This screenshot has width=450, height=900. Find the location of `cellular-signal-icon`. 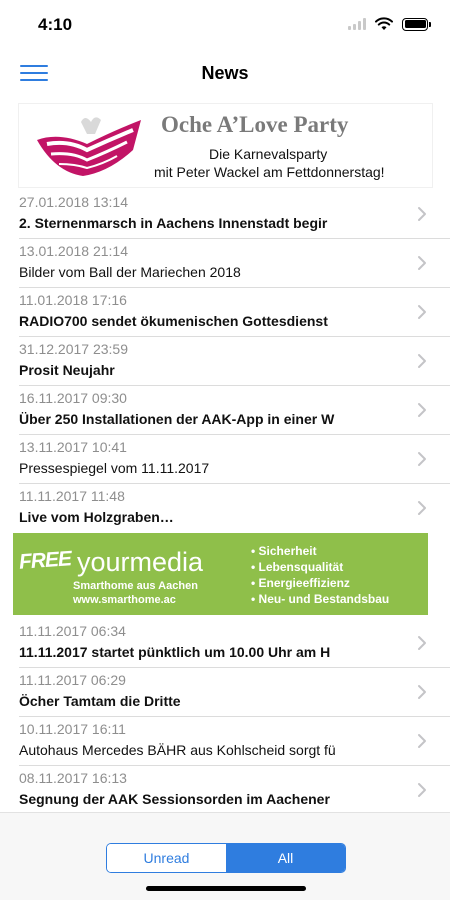

cellular-signal-icon is located at coordinates (357, 24).